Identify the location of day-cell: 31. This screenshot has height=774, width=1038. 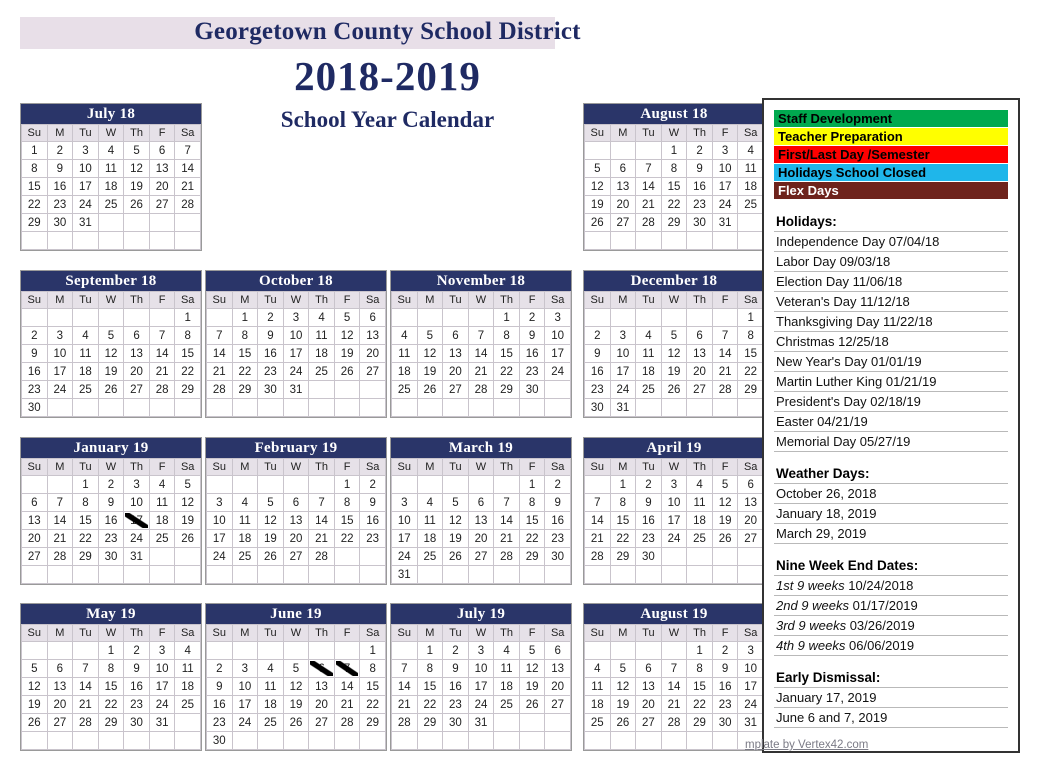
(136, 556).